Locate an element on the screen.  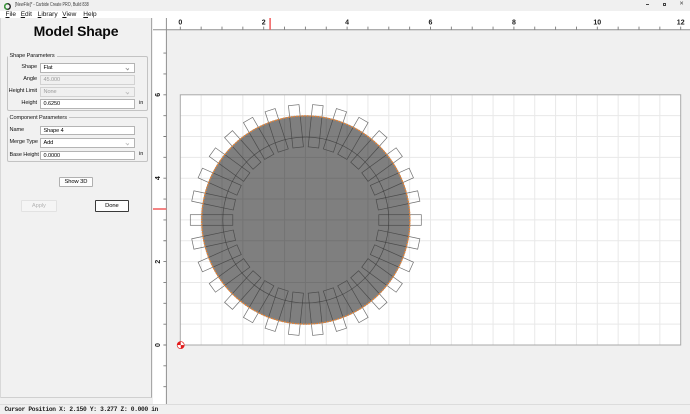
svg-text: 8 is located at coordinates (514, 23).